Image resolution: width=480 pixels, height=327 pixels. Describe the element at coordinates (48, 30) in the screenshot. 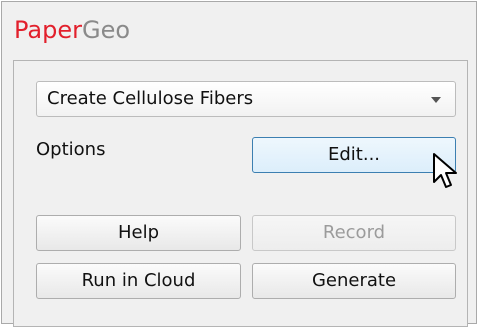

I see `brand-paper: Paper` at that location.